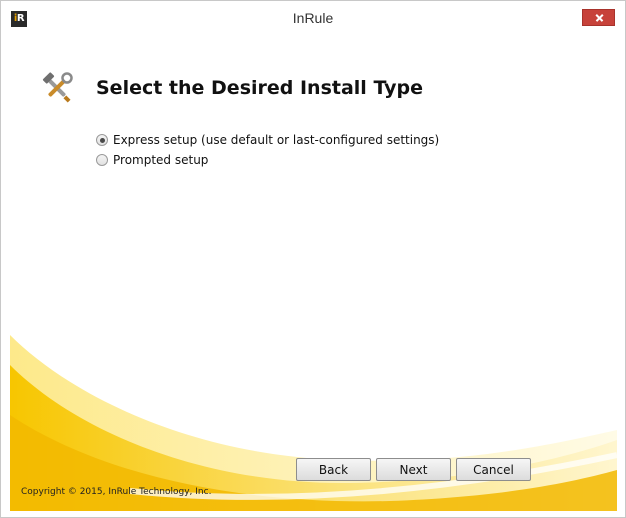  Describe the element at coordinates (333, 469) in the screenshot. I see `back-button: Back` at that location.